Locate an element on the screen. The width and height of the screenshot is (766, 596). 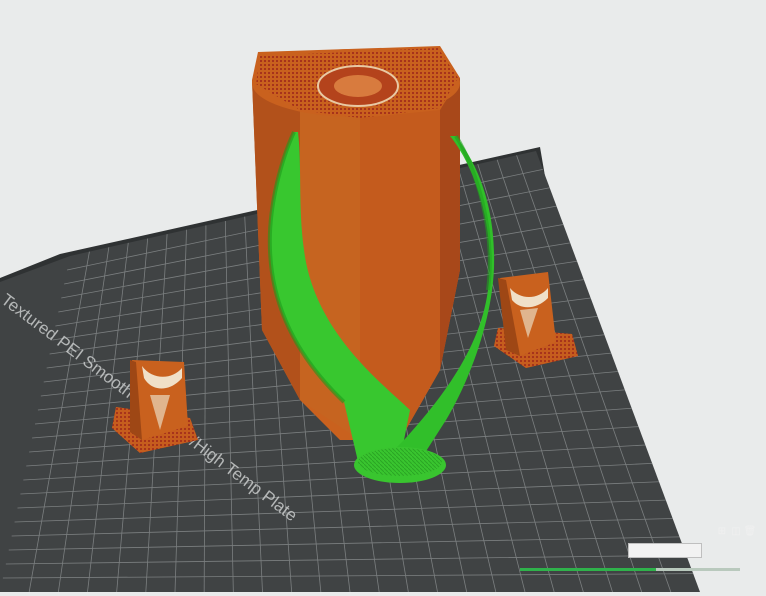
status-panel is located at coordinates (665, 550).